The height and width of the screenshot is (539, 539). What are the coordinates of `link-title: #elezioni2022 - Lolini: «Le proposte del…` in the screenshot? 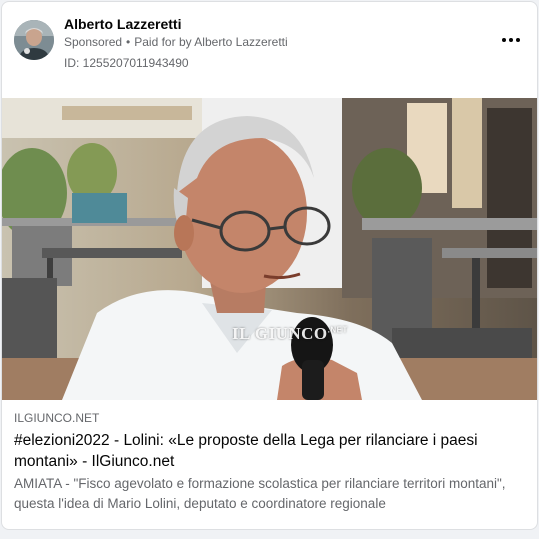 It's located at (269, 451).